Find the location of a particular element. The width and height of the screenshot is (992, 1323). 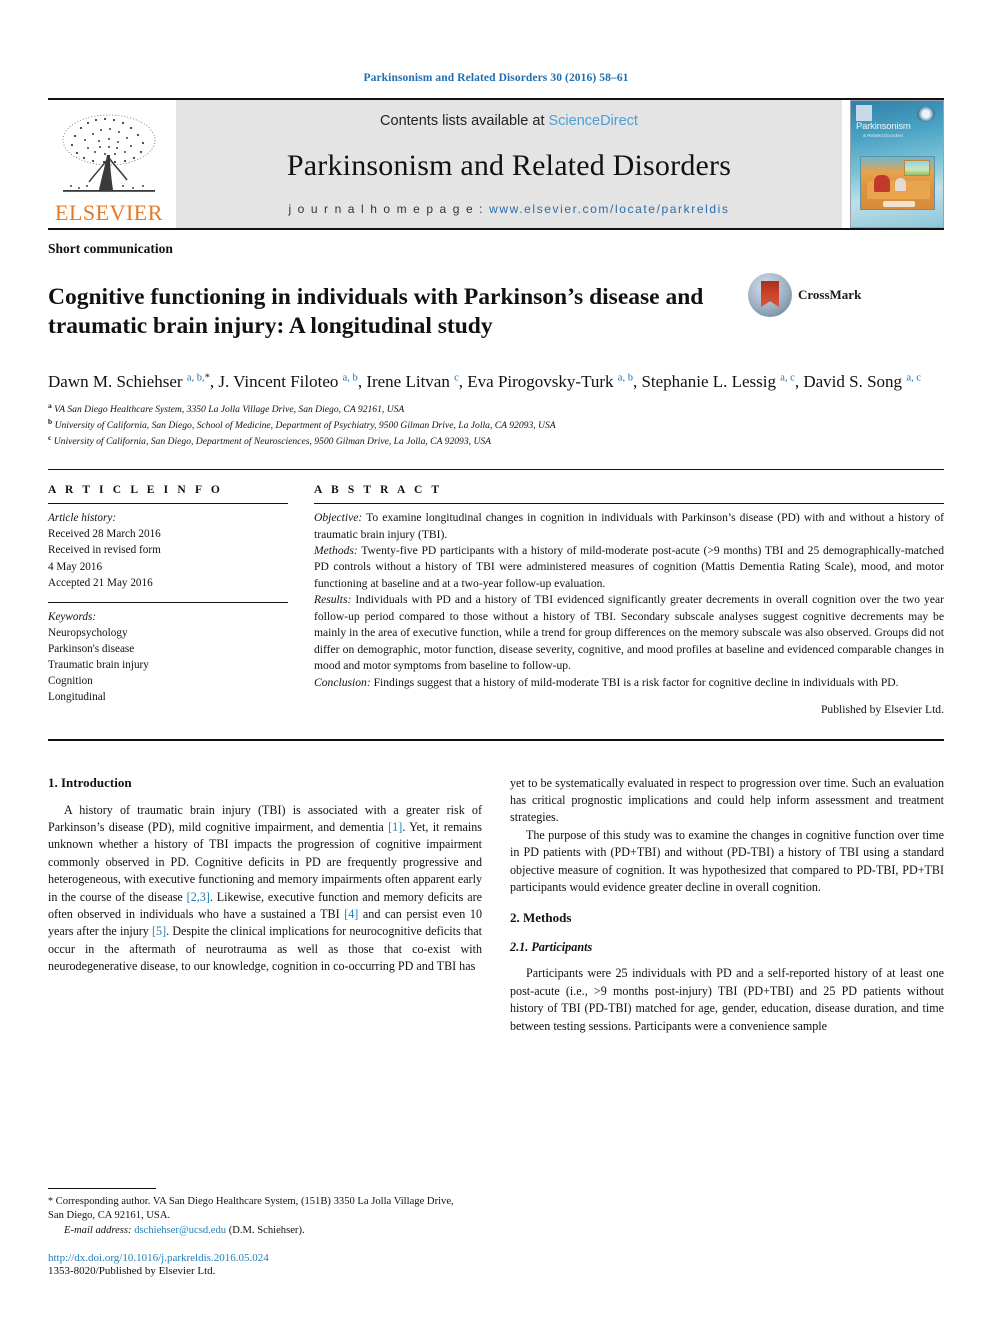

citation-ref-1: [1] is located at coordinates (395, 827).